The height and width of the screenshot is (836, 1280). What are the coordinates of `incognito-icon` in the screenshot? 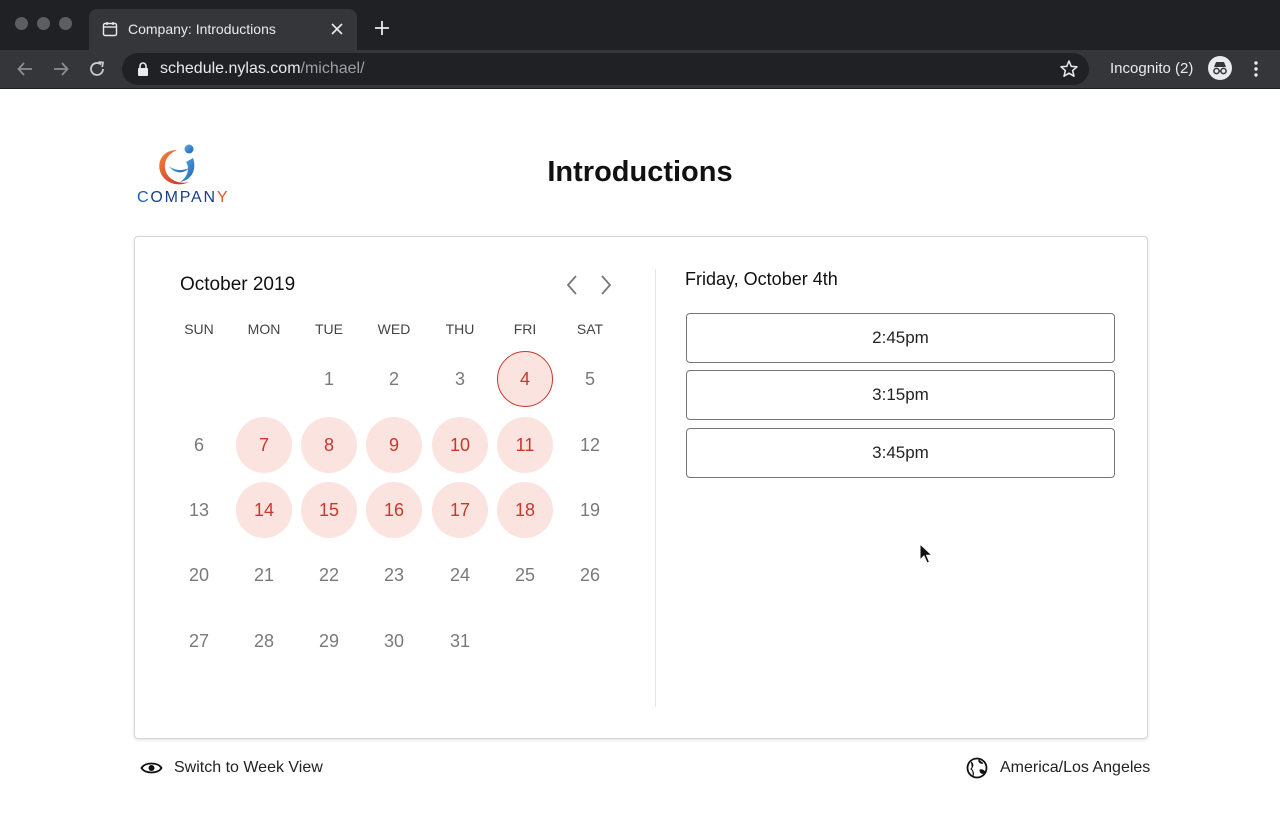 It's located at (1220, 68).